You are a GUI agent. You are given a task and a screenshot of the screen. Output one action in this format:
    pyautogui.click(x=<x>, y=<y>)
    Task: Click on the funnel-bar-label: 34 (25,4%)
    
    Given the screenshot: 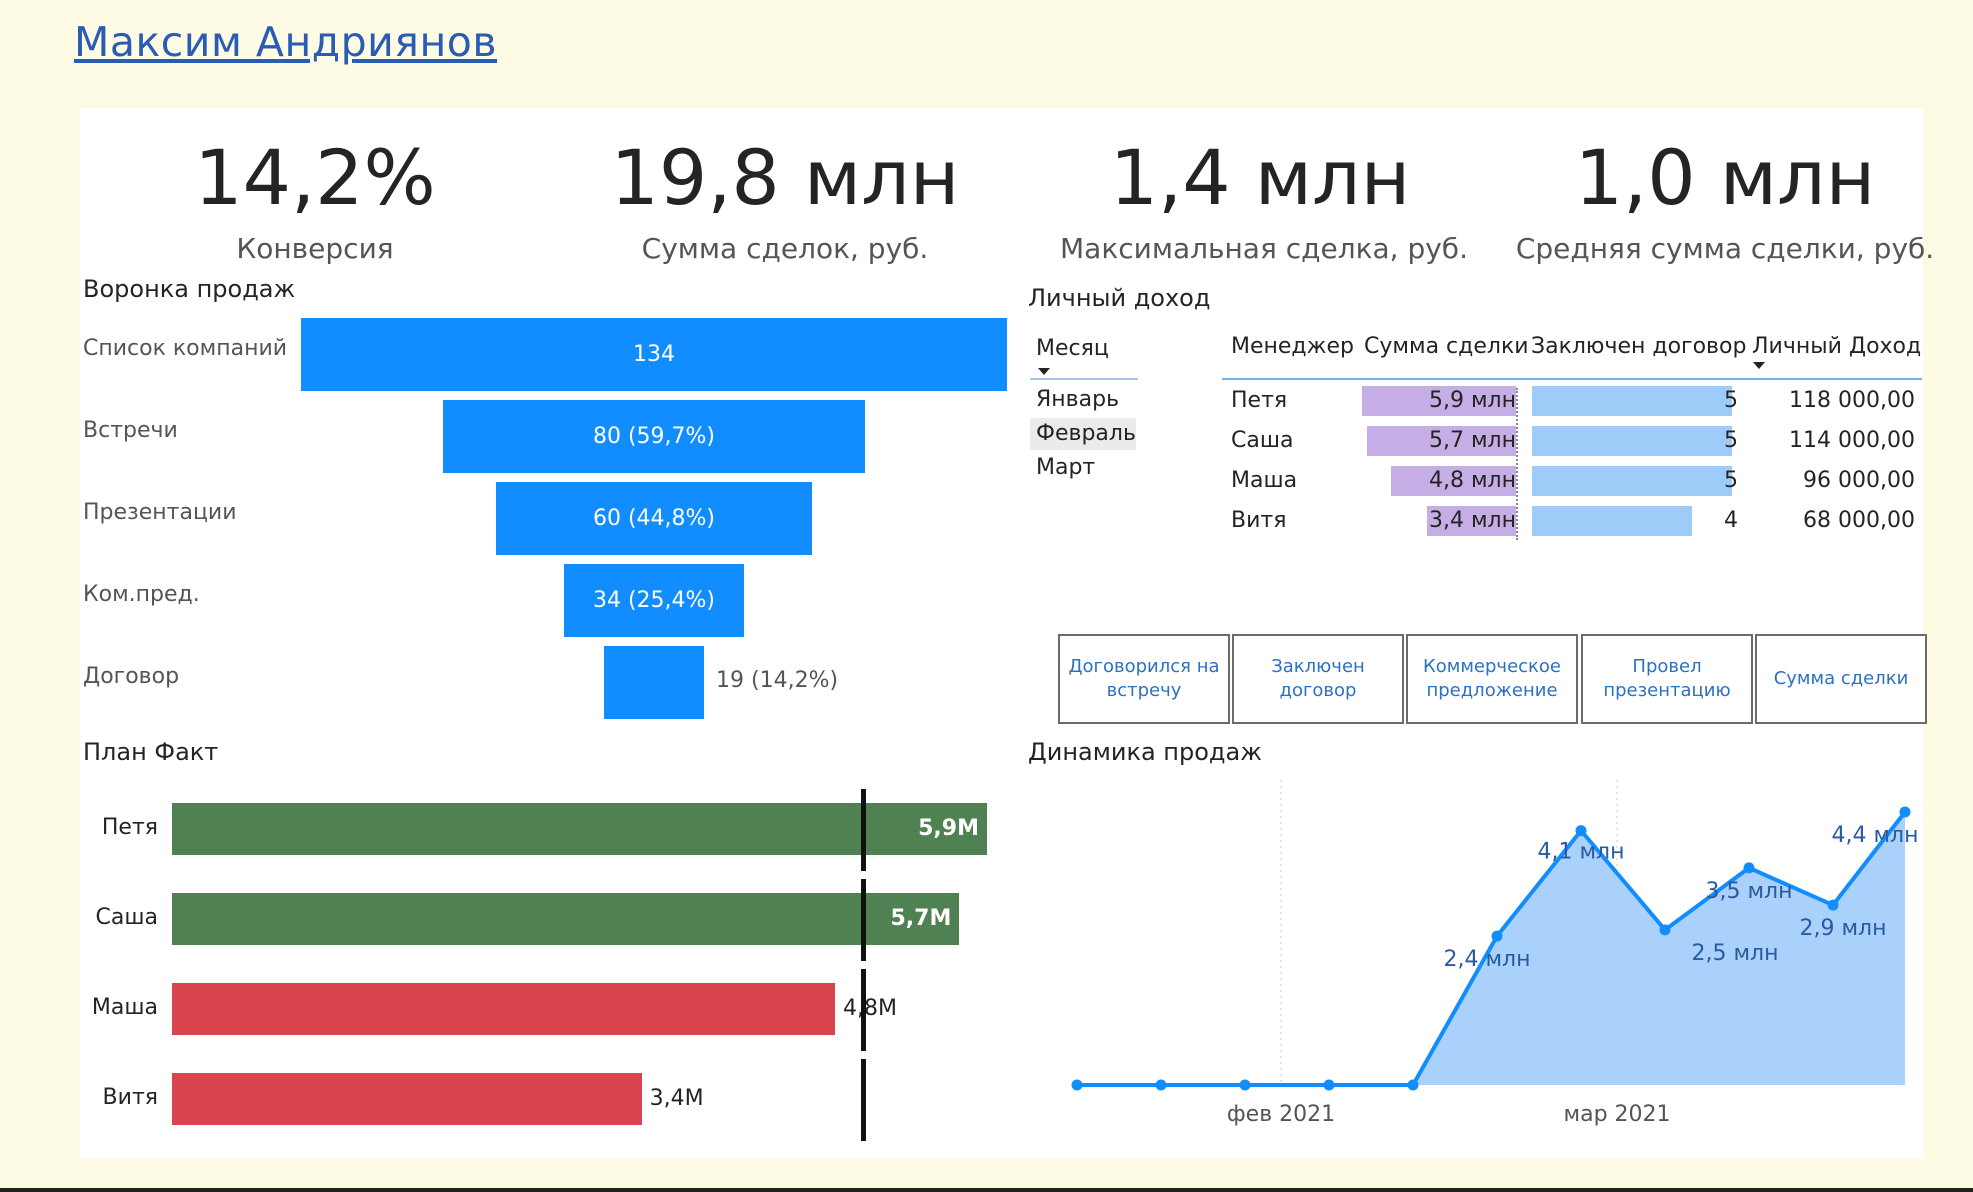 What is the action you would take?
    pyautogui.click(x=653, y=600)
    